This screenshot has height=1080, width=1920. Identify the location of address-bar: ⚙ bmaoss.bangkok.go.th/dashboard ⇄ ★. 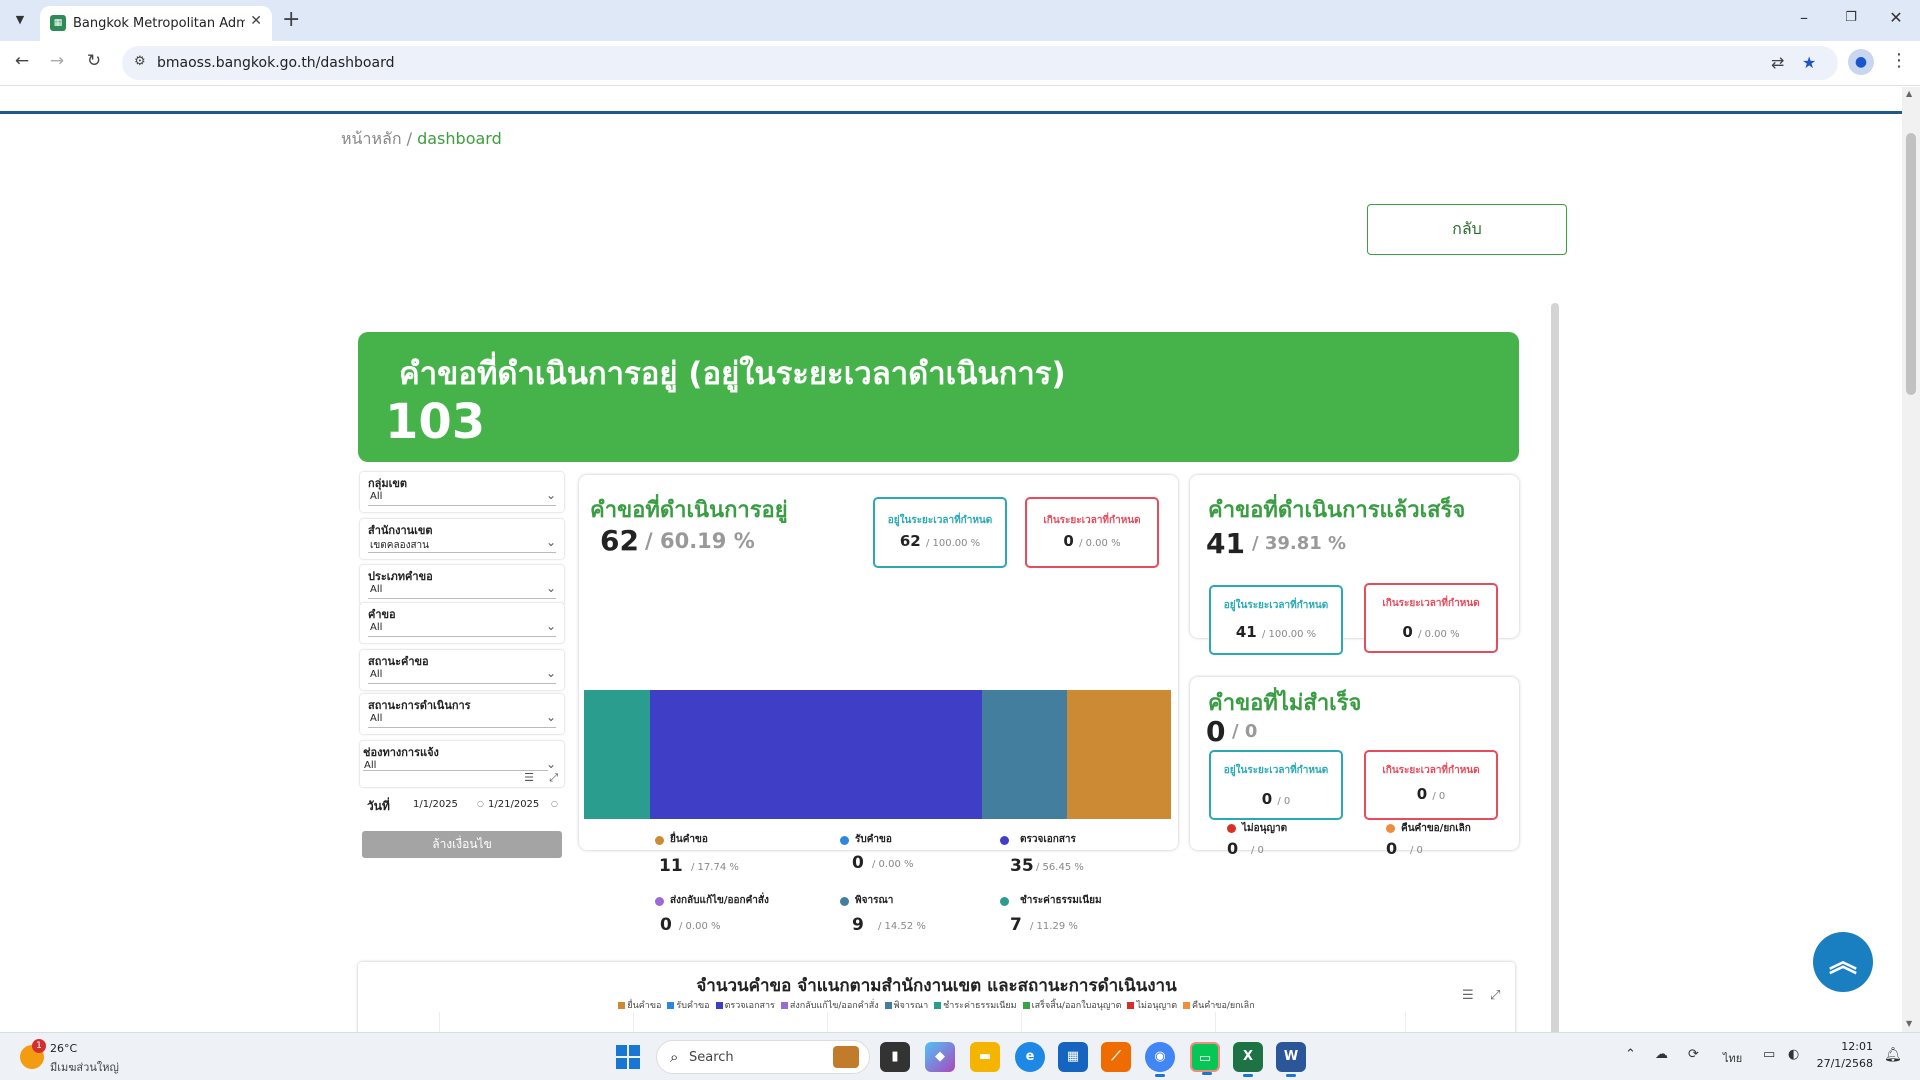
(980, 63).